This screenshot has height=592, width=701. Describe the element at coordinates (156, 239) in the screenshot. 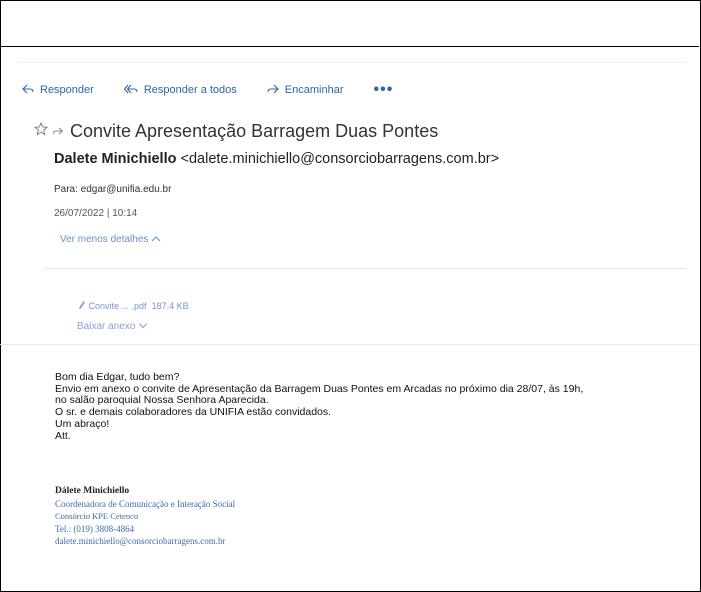

I see `chevron-up-icon` at that location.